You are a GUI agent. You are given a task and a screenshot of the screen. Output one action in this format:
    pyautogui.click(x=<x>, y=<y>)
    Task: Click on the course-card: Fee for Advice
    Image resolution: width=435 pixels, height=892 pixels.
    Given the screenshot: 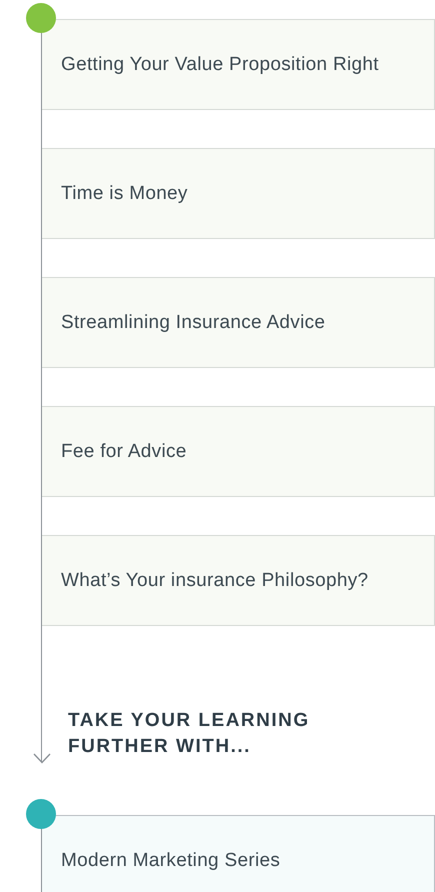 What is the action you would take?
    pyautogui.click(x=238, y=451)
    